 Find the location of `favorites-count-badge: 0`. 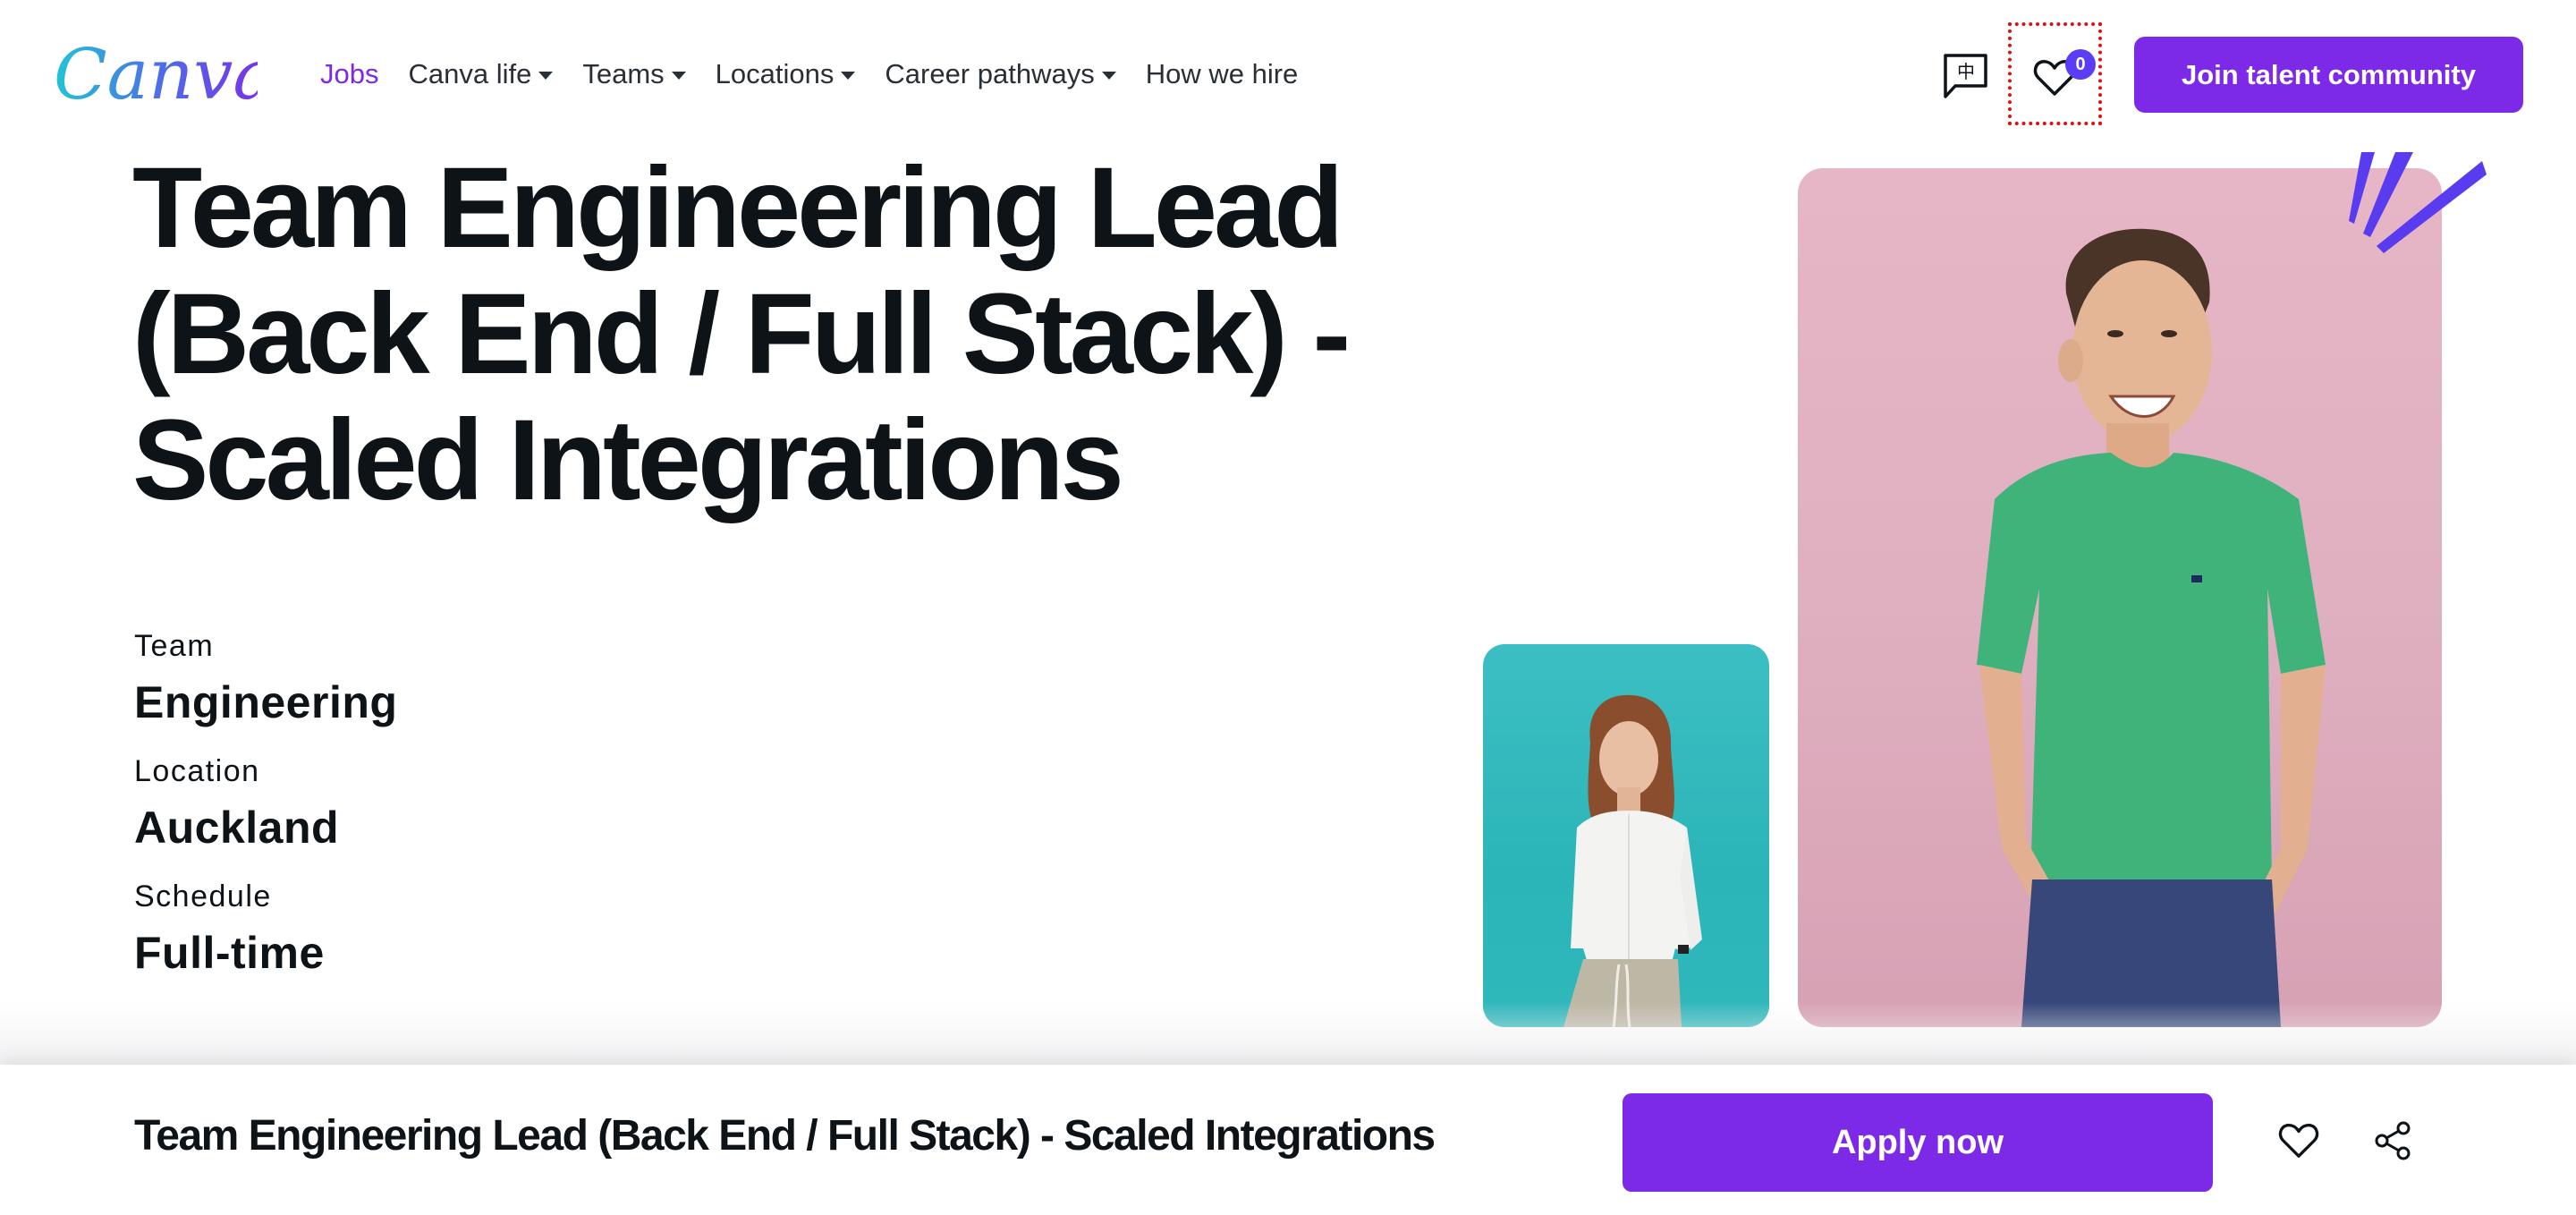

favorites-count-badge: 0 is located at coordinates (2080, 64).